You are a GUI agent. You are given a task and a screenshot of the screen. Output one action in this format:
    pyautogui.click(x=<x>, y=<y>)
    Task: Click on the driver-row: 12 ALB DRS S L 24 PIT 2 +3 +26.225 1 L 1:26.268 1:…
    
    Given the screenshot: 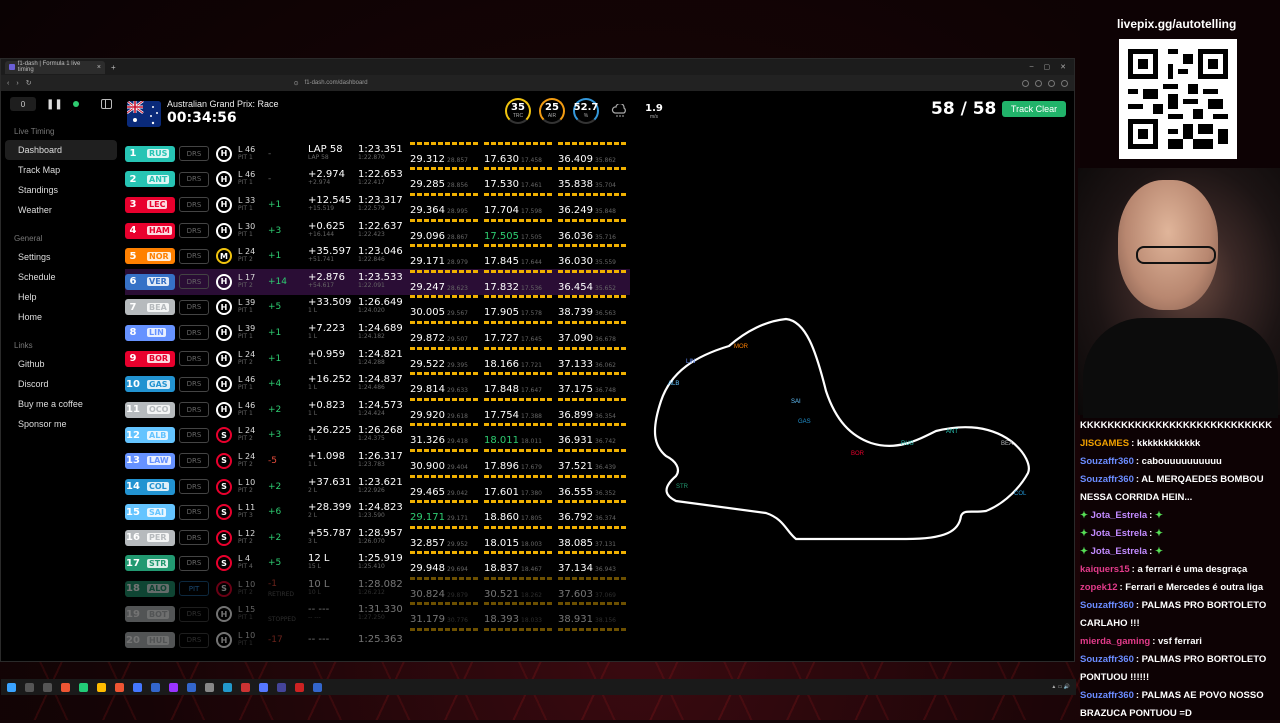 What is the action you would take?
    pyautogui.click(x=377, y=436)
    